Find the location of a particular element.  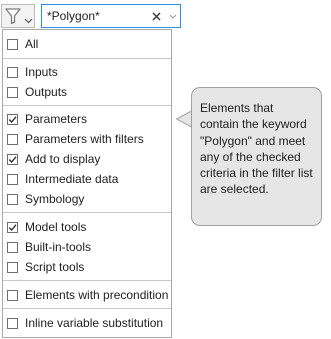

menu-item-label: Script tools is located at coordinates (55, 267).